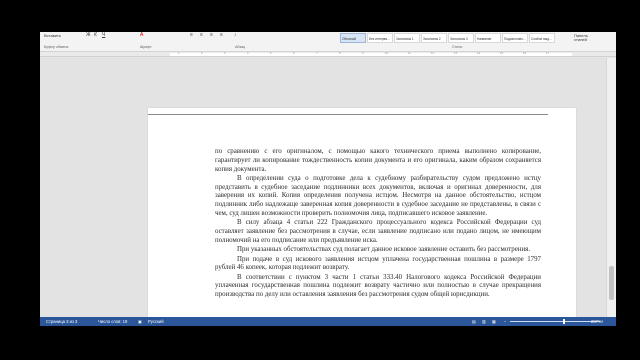 The width and height of the screenshot is (640, 360). Describe the element at coordinates (611, 283) in the screenshot. I see `scrollbar-thumb` at that location.